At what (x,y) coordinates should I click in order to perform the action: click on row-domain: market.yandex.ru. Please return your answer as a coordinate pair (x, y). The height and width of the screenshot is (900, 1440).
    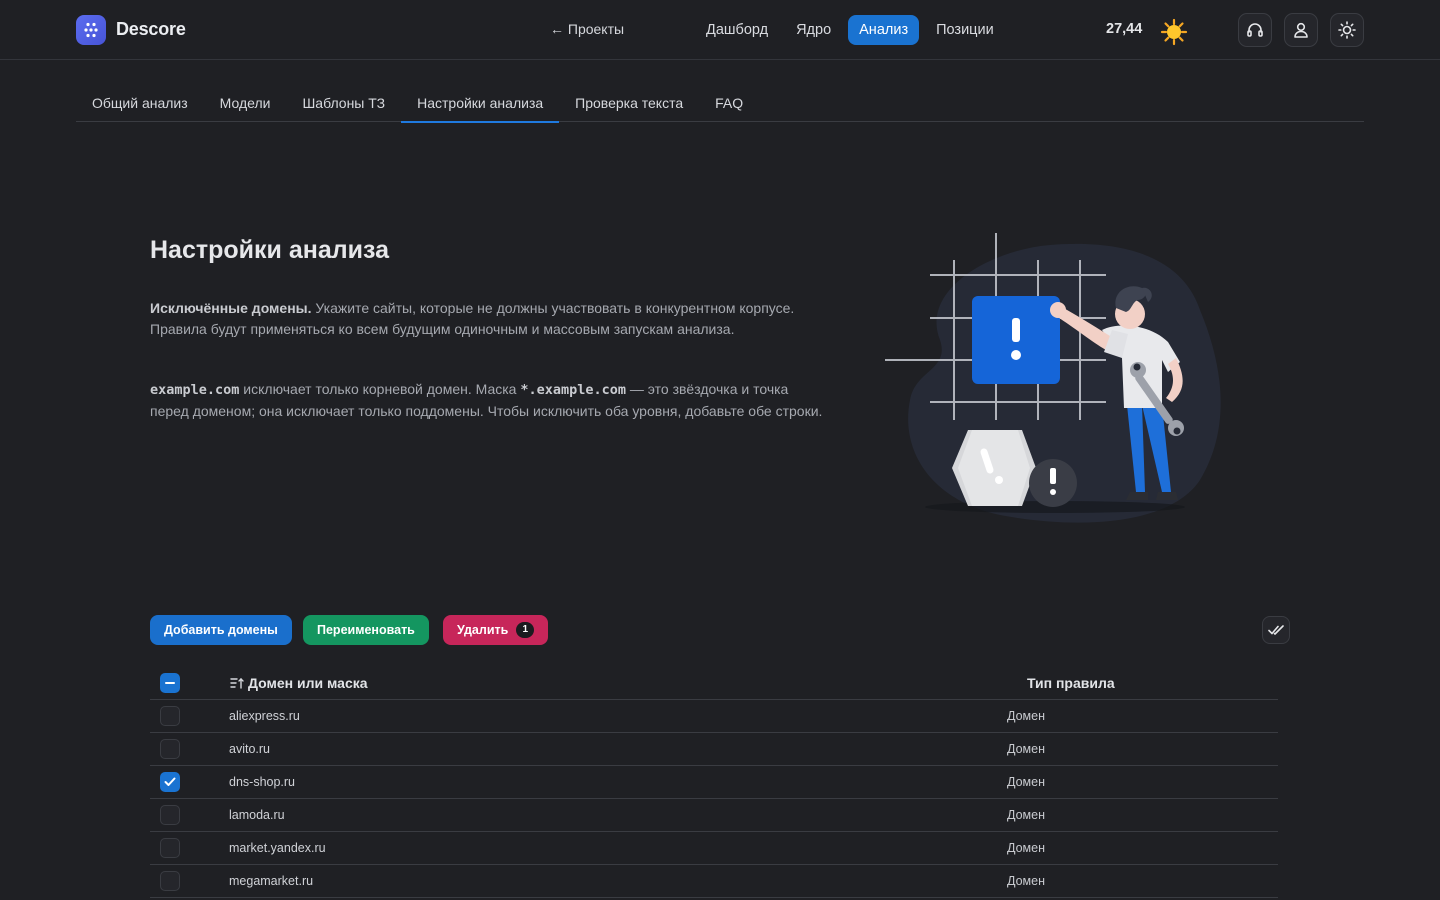
    Looking at the image, I should click on (277, 848).